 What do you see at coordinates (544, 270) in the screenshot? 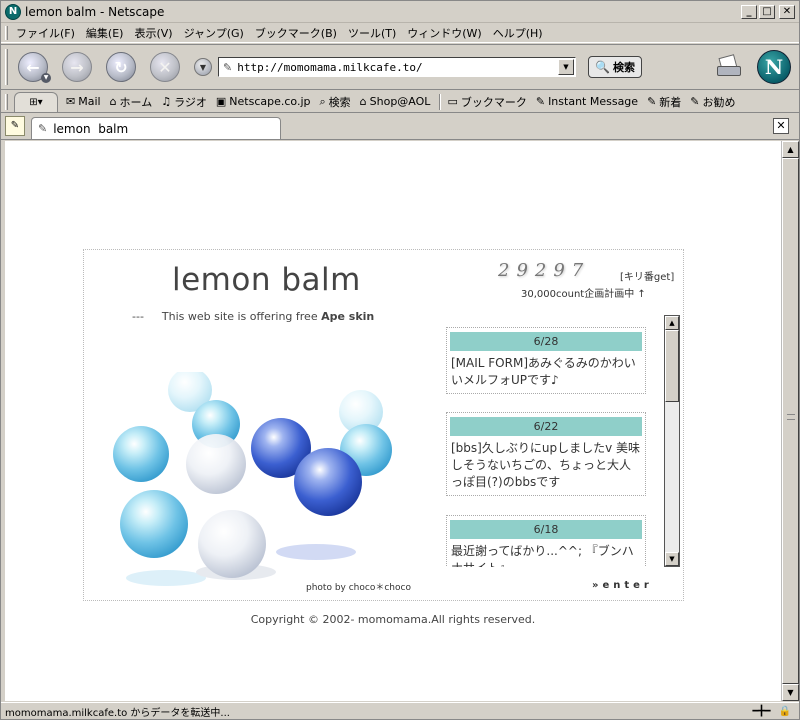
I see `access-counter: 29297` at bounding box center [544, 270].